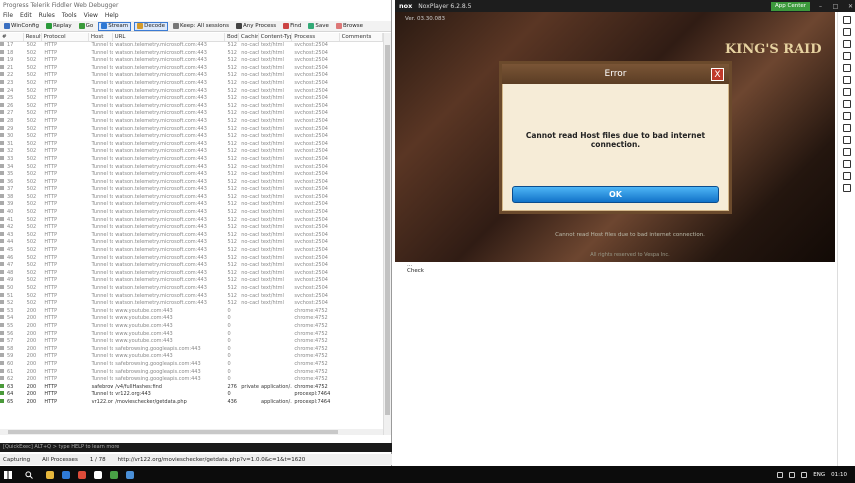  What do you see at coordinates (819, 475) in the screenshot?
I see `language-indicator: ENG` at bounding box center [819, 475].